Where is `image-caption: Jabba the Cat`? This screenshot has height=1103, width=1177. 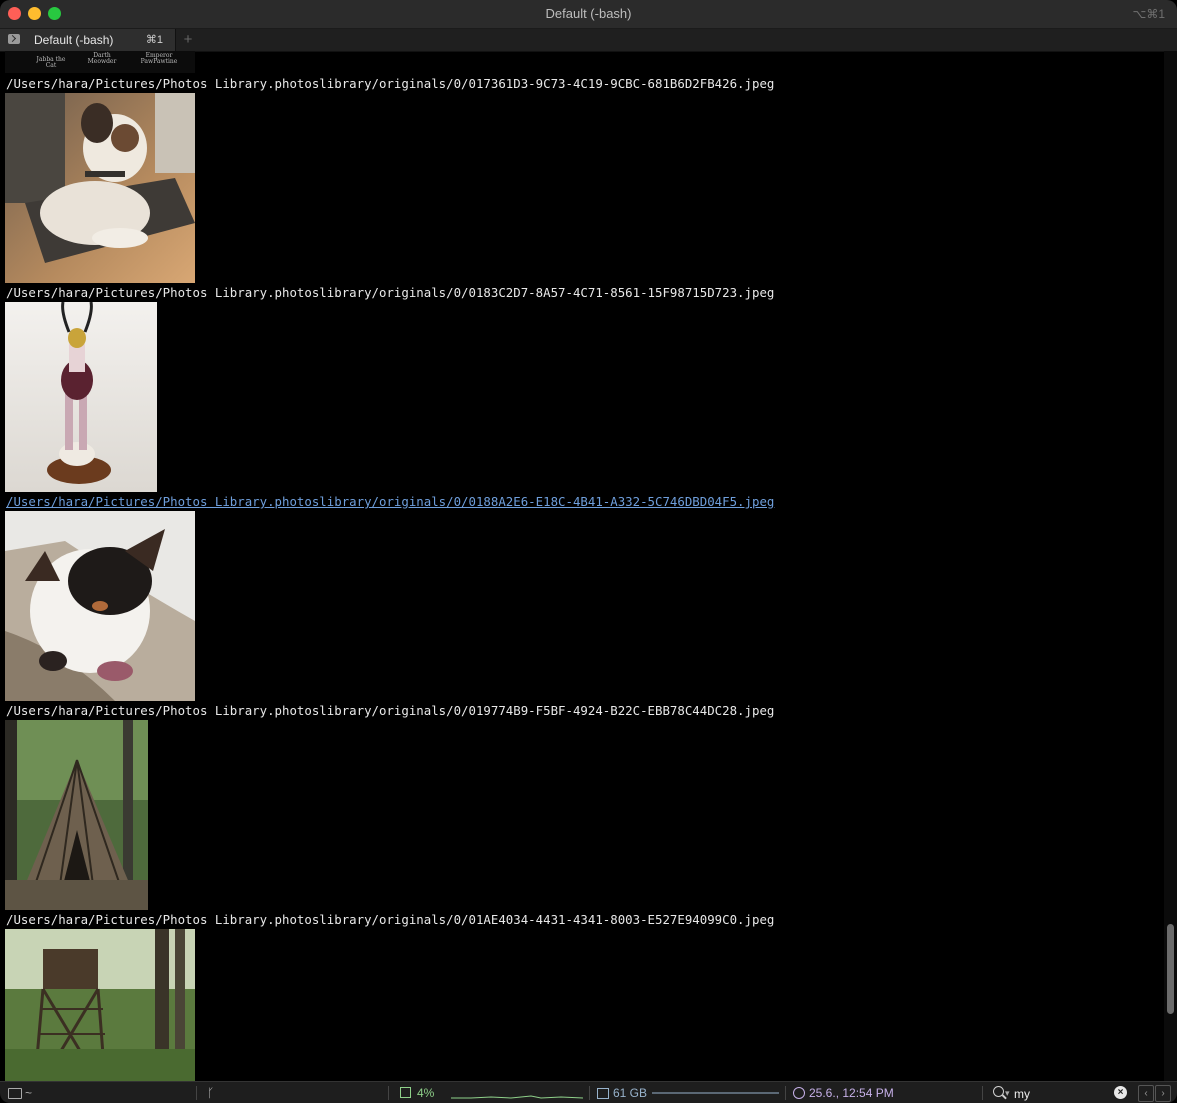 image-caption: Jabba the Cat is located at coordinates (51, 62).